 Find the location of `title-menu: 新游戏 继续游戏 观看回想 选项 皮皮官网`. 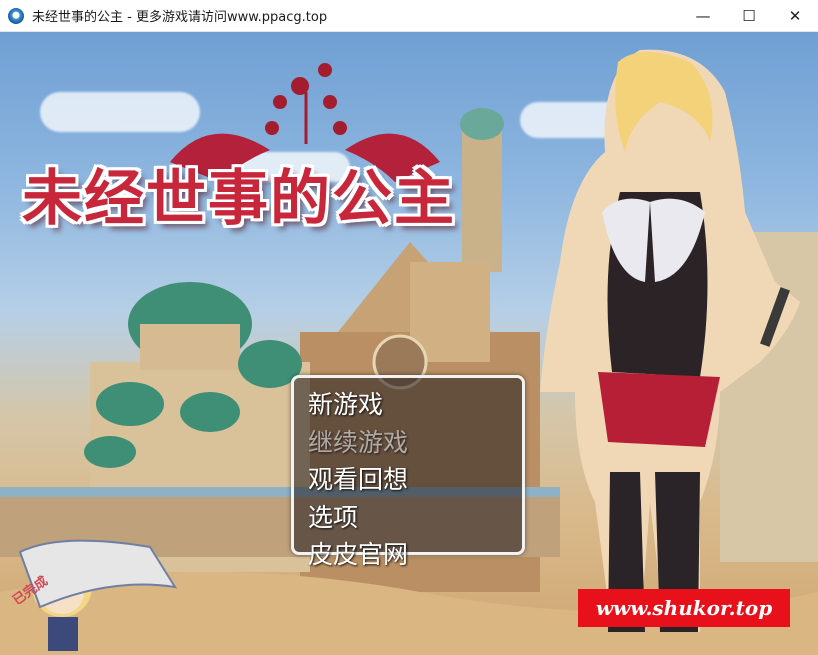

title-menu: 新游戏 继续游戏 观看回想 选项 皮皮官网 is located at coordinates (408, 472).